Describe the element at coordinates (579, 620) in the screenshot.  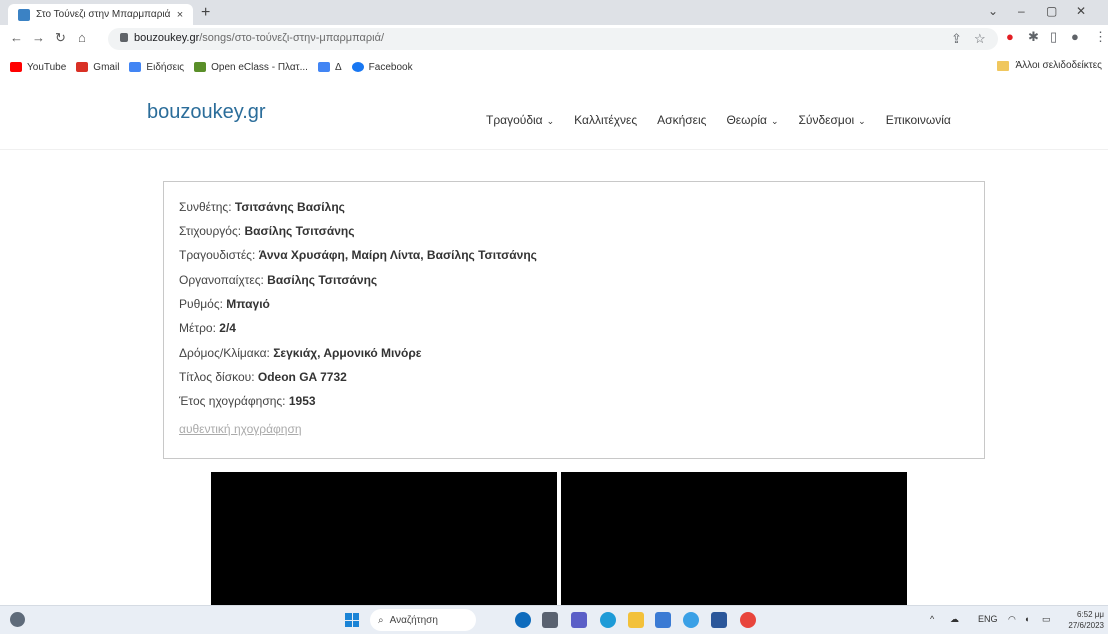
I see `teams-icon` at that location.